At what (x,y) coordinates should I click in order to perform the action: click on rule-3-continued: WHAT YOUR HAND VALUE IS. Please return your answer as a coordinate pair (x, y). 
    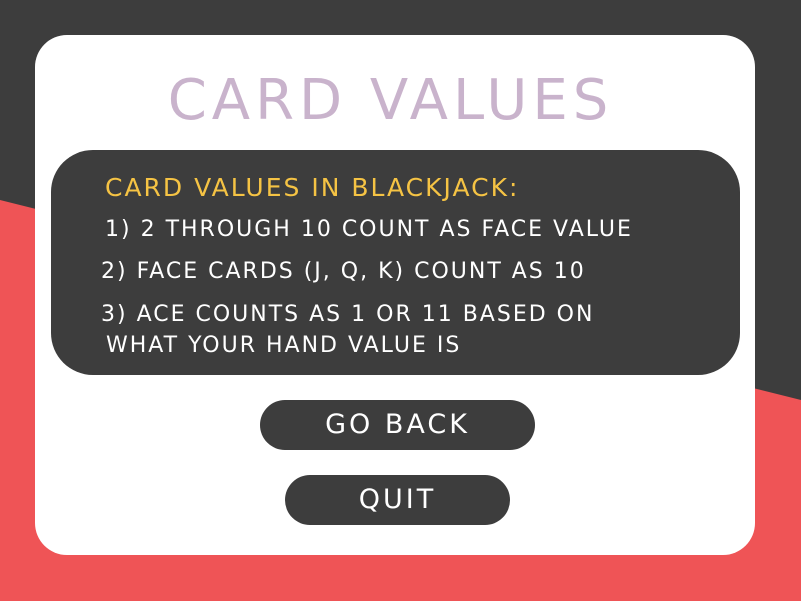
    Looking at the image, I should click on (284, 345).